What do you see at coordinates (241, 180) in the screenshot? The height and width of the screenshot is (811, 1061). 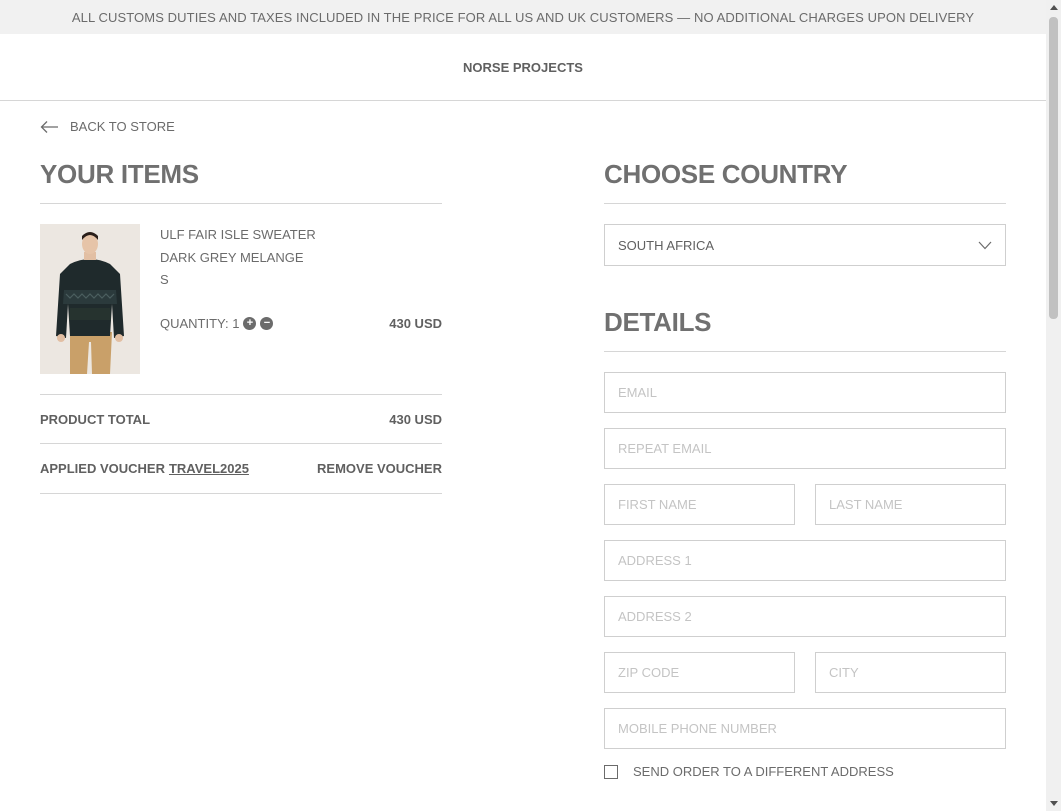 I see `your-items-title: YOUR ITEMS` at bounding box center [241, 180].